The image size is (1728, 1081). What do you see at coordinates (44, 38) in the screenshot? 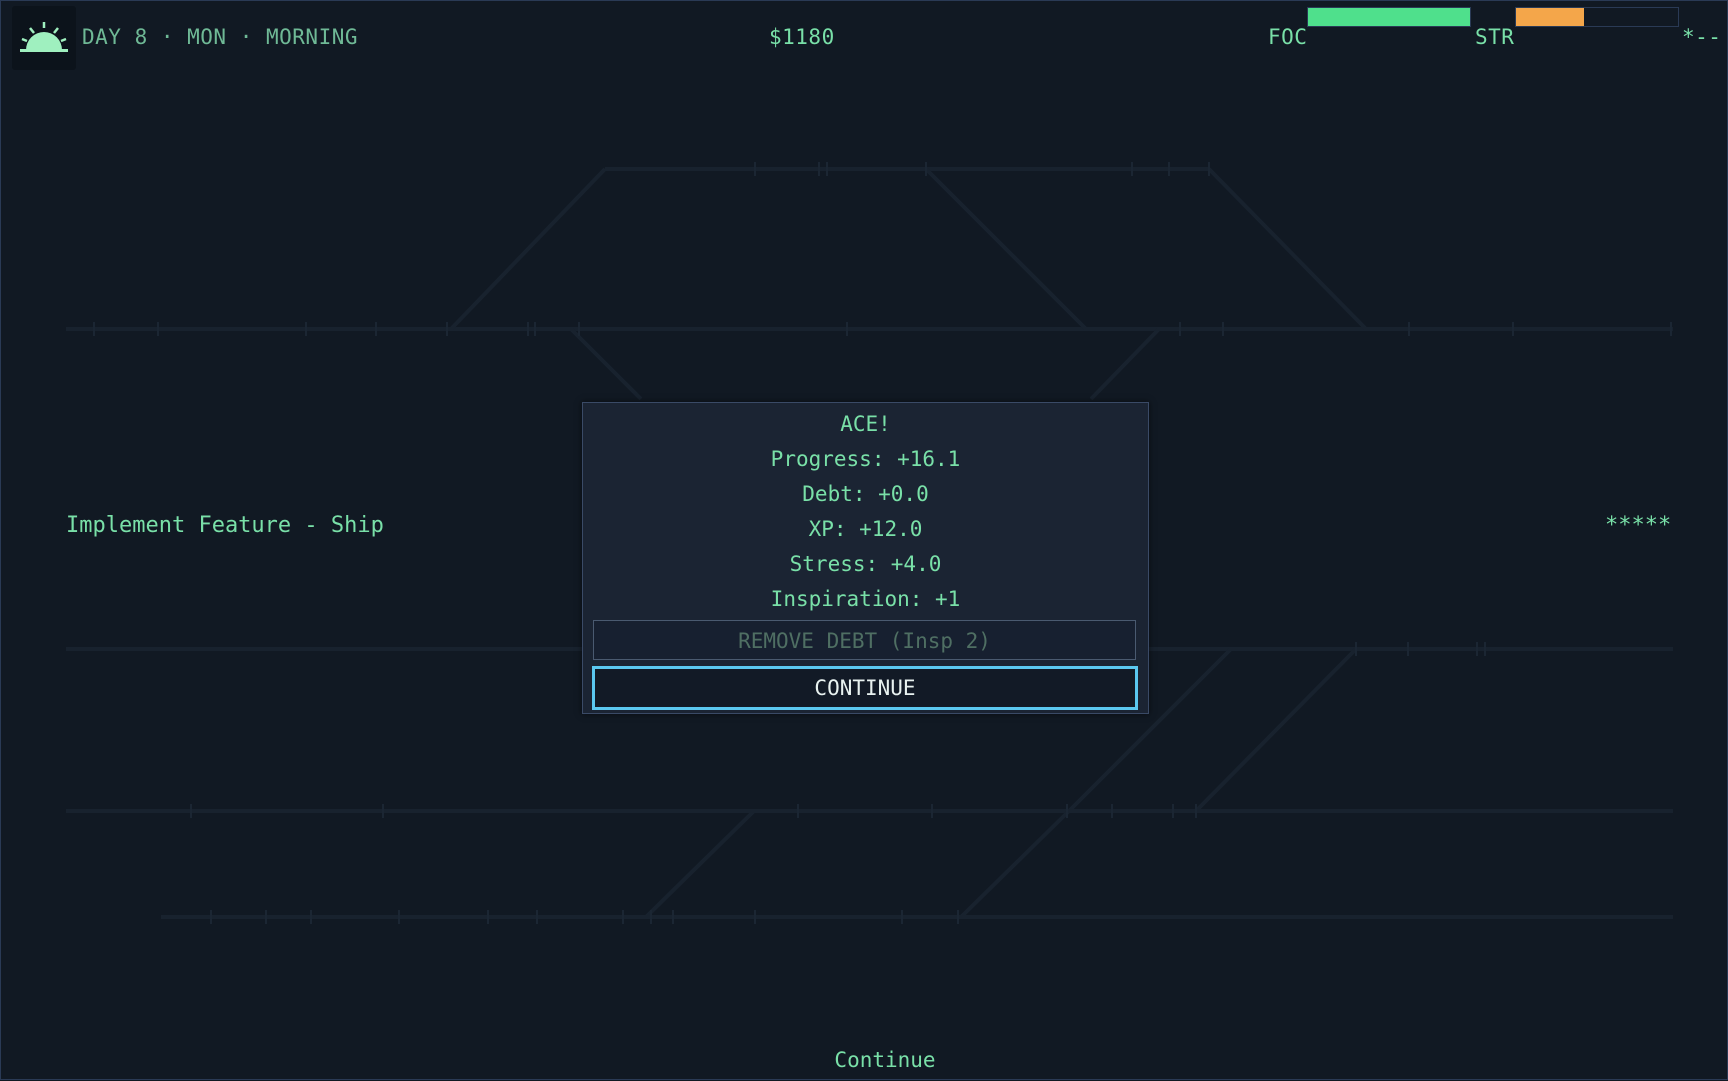
I see `sunrise-icon` at bounding box center [44, 38].